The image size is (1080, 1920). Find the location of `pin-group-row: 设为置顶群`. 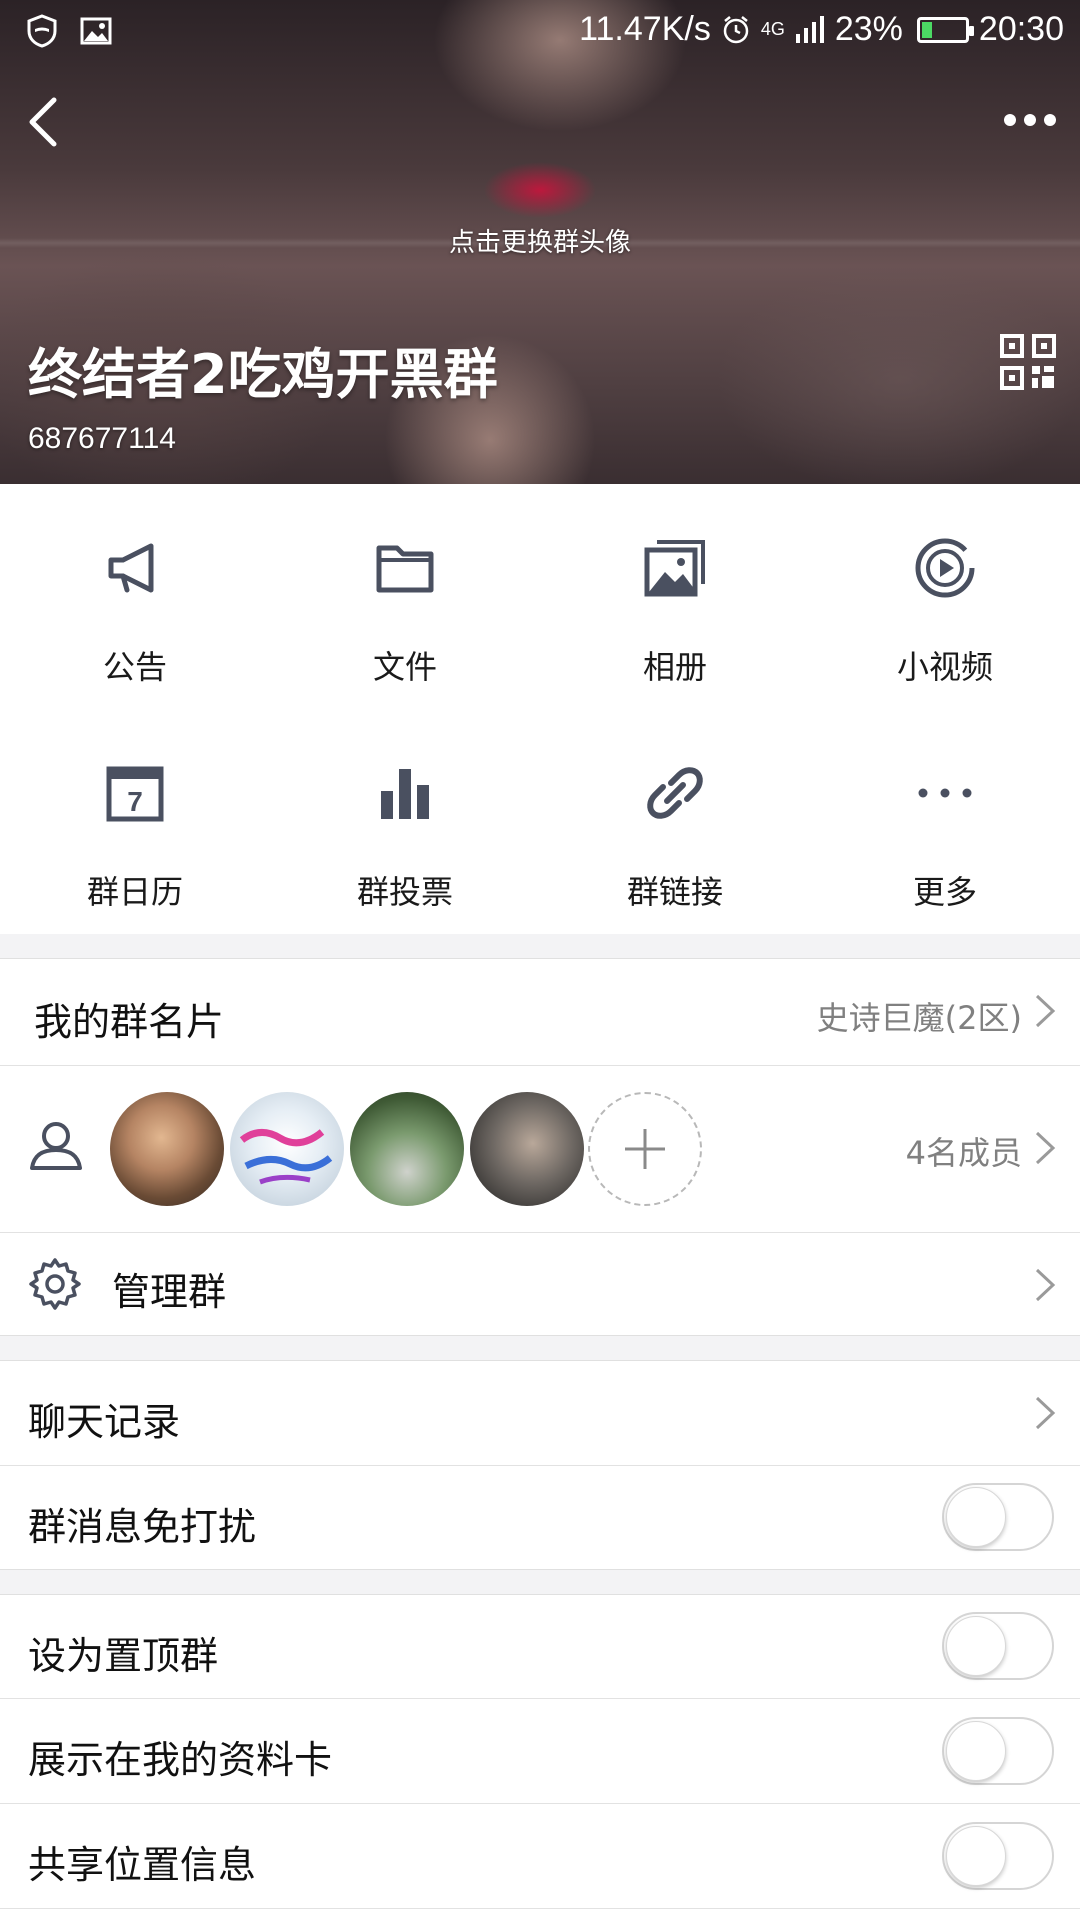

pin-group-row: 设为置顶群 is located at coordinates (540, 1646).